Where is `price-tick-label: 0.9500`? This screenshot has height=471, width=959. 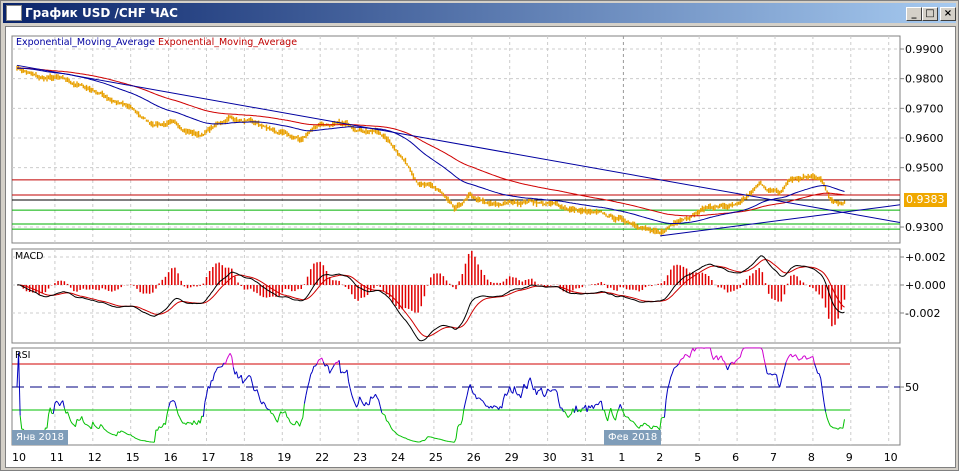 price-tick-label: 0.9500 is located at coordinates (924, 168).